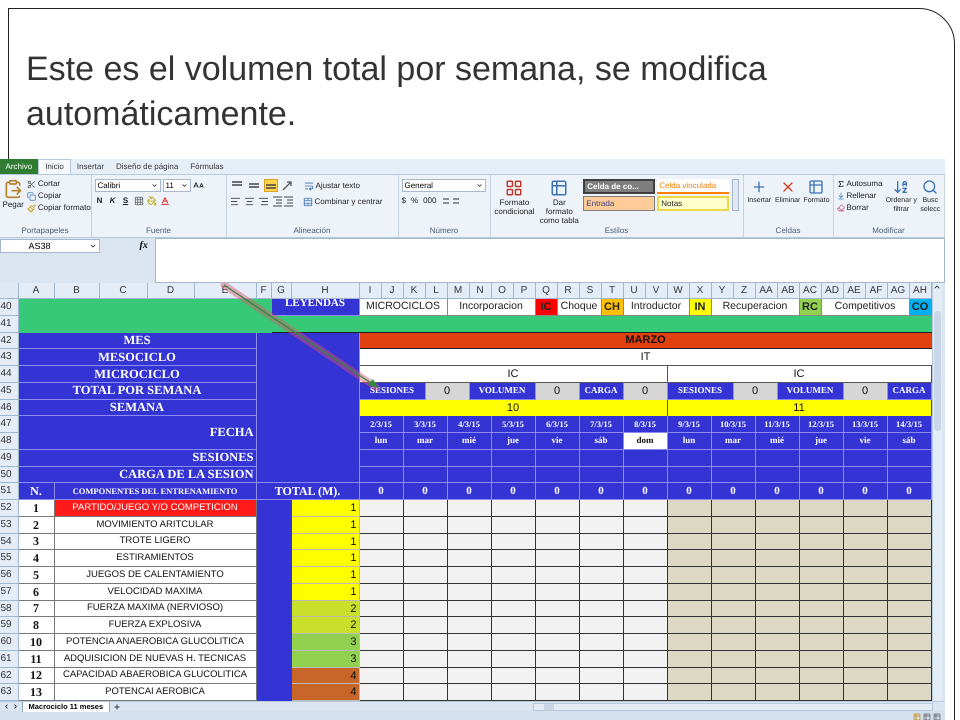  What do you see at coordinates (165, 201) in the screenshot?
I see `font-color-icon` at bounding box center [165, 201].